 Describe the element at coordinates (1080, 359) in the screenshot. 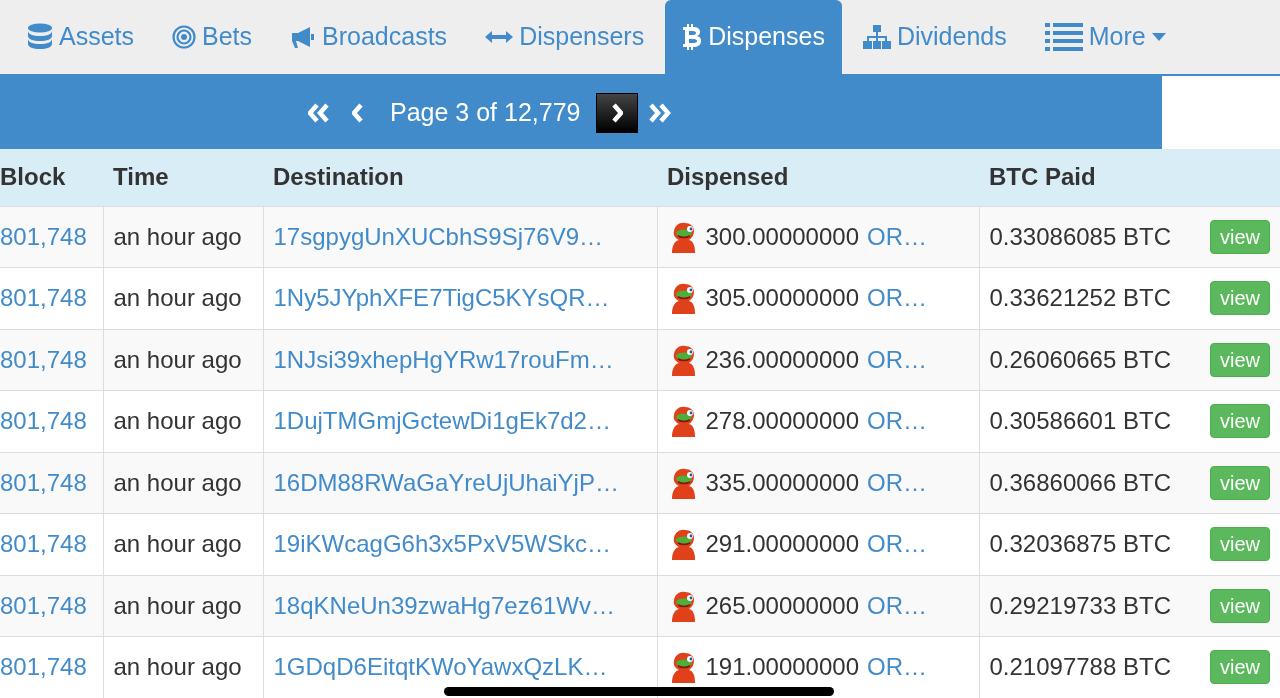

I see `btc-paid: 0.26060665 BTC` at that location.